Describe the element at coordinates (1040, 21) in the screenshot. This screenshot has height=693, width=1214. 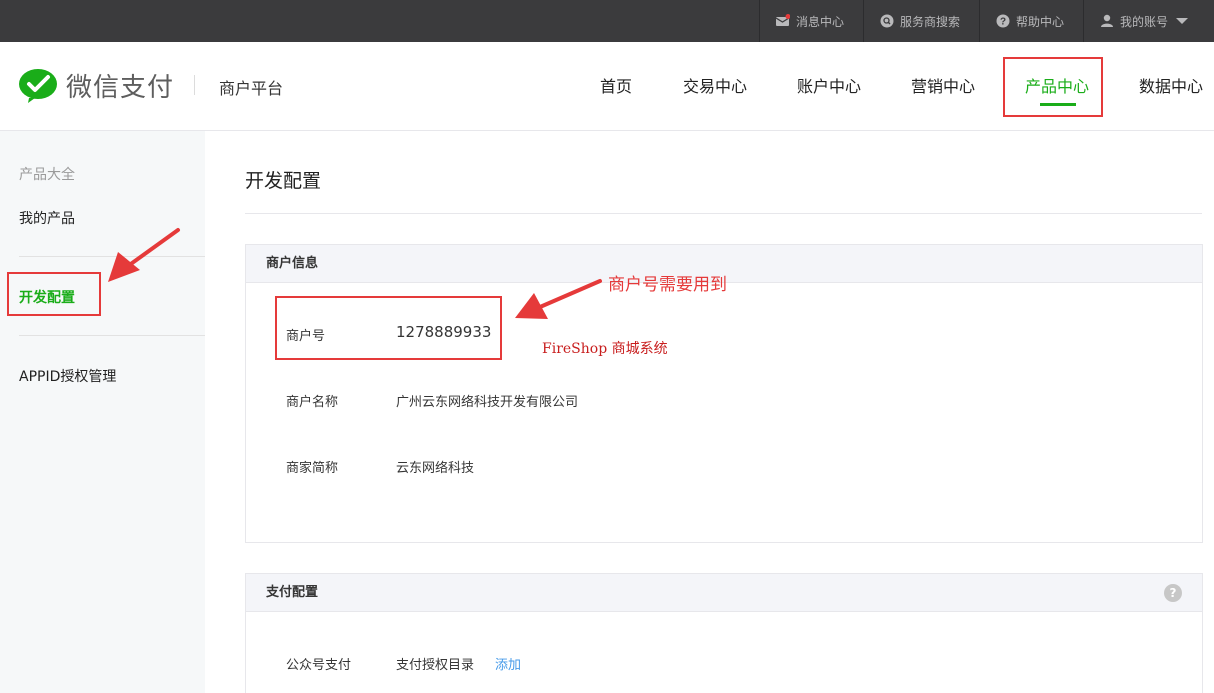
I see `help-label: 帮助中心` at that location.